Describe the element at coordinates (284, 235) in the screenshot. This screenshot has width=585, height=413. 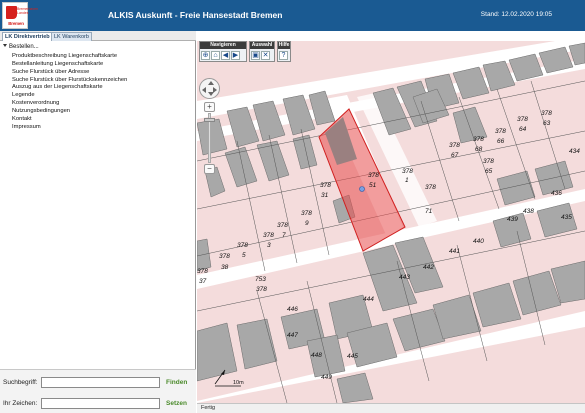
I see `parcel-label-sub: 7` at that location.